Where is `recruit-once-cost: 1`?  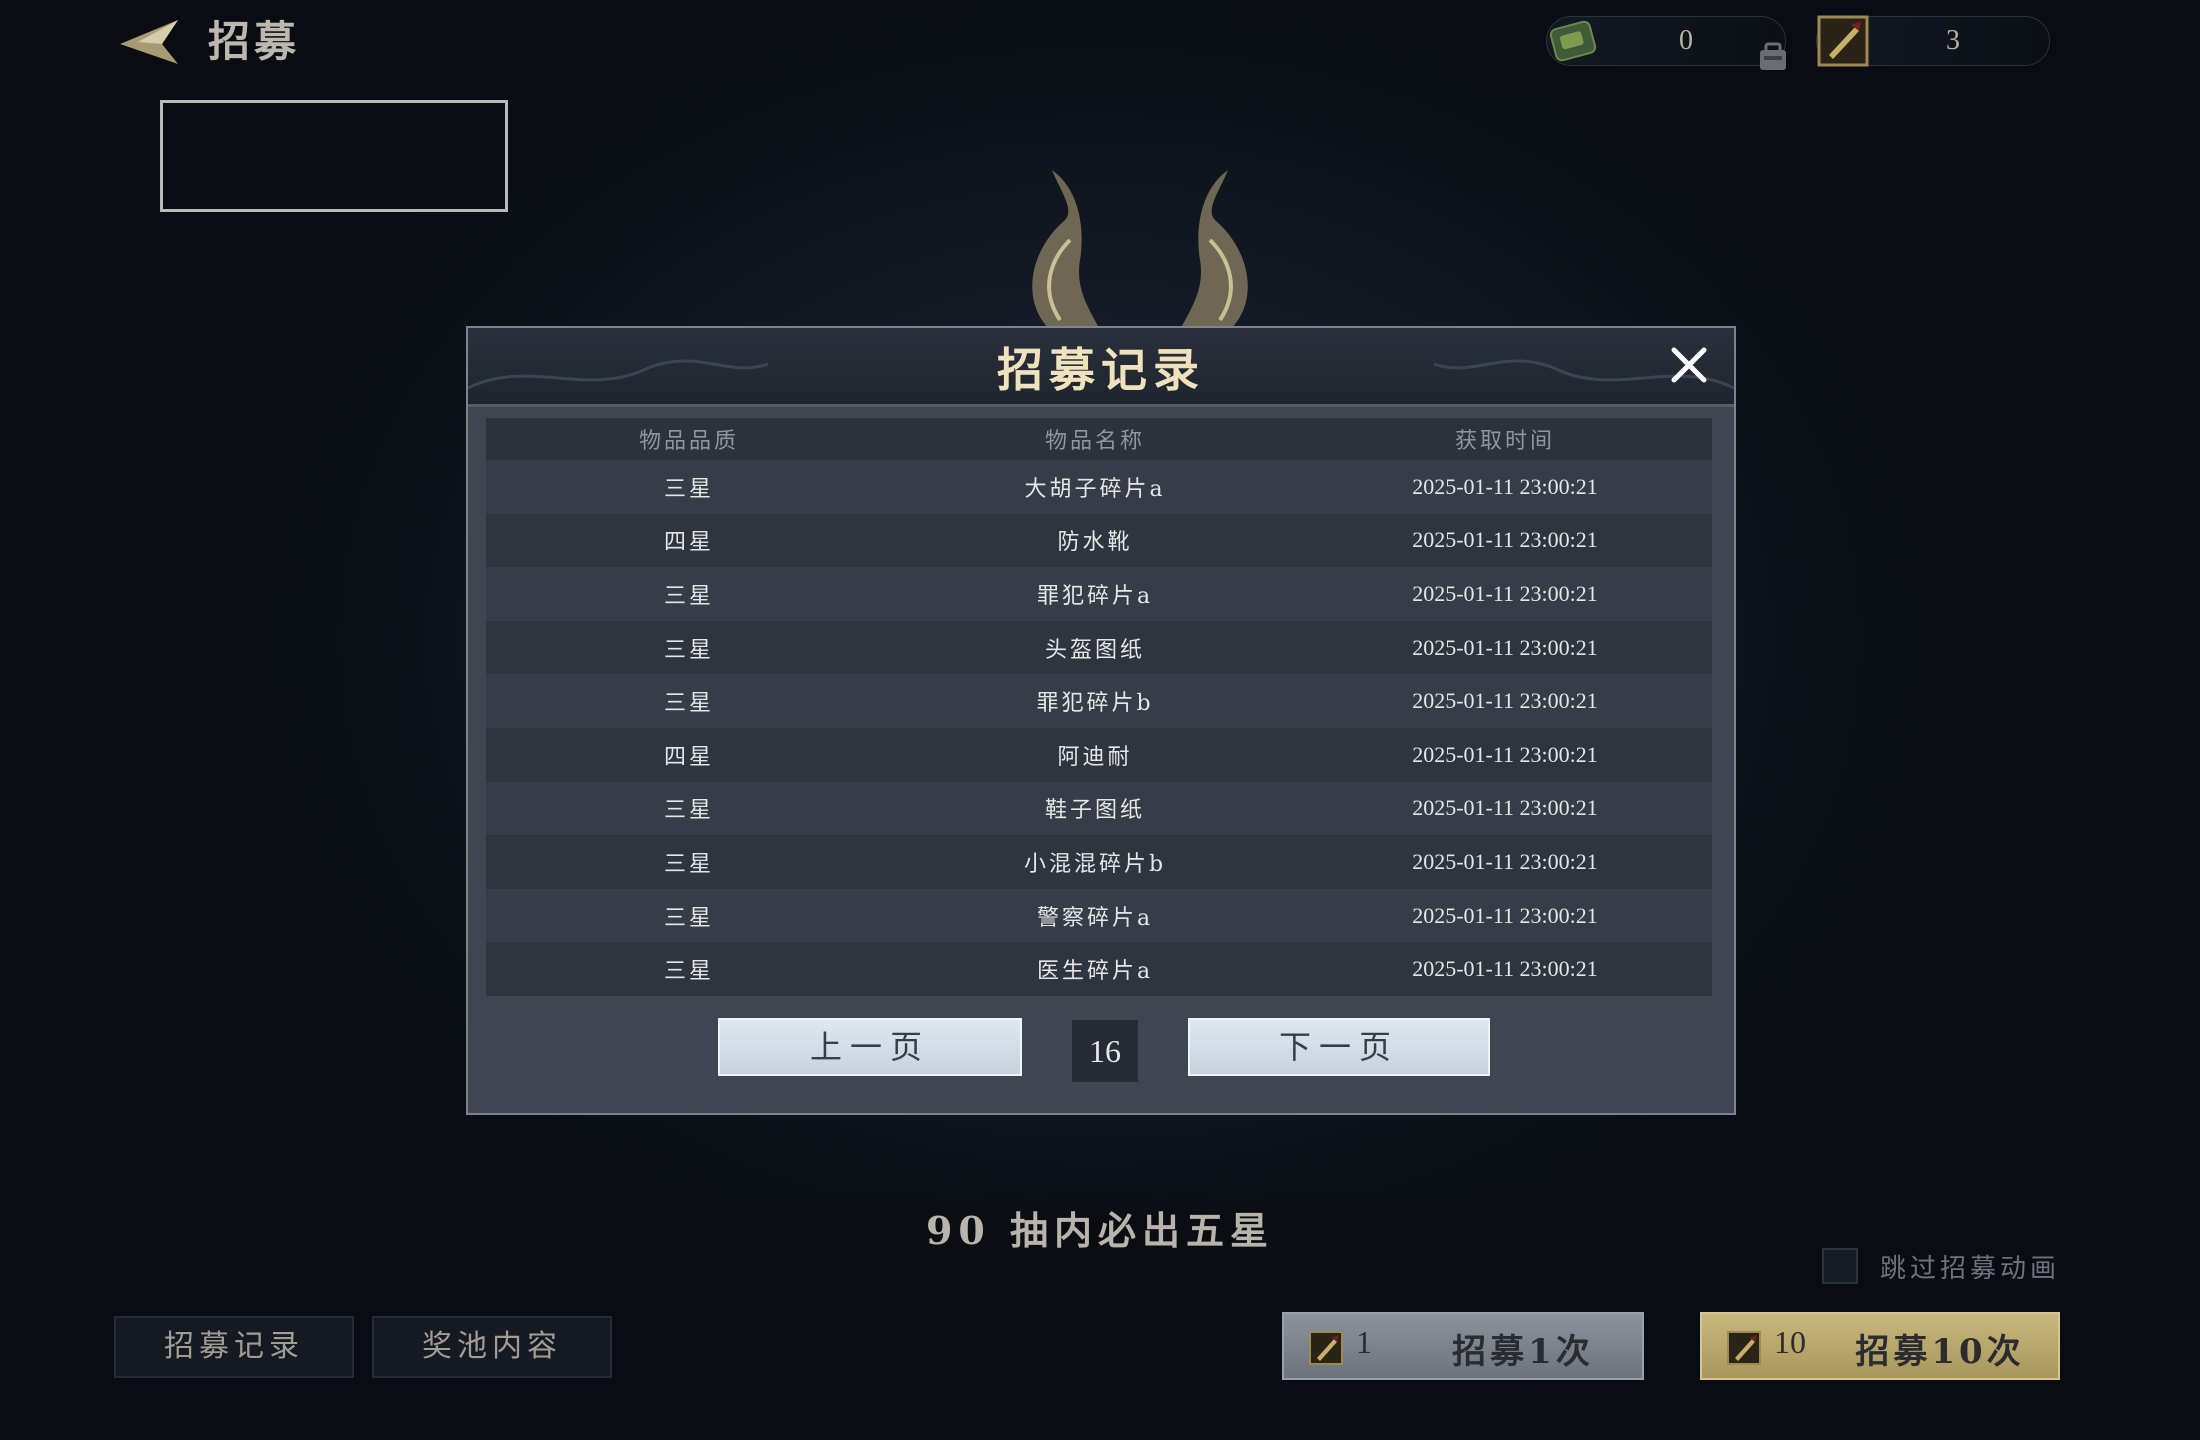
recruit-once-cost: 1 is located at coordinates (1364, 1342).